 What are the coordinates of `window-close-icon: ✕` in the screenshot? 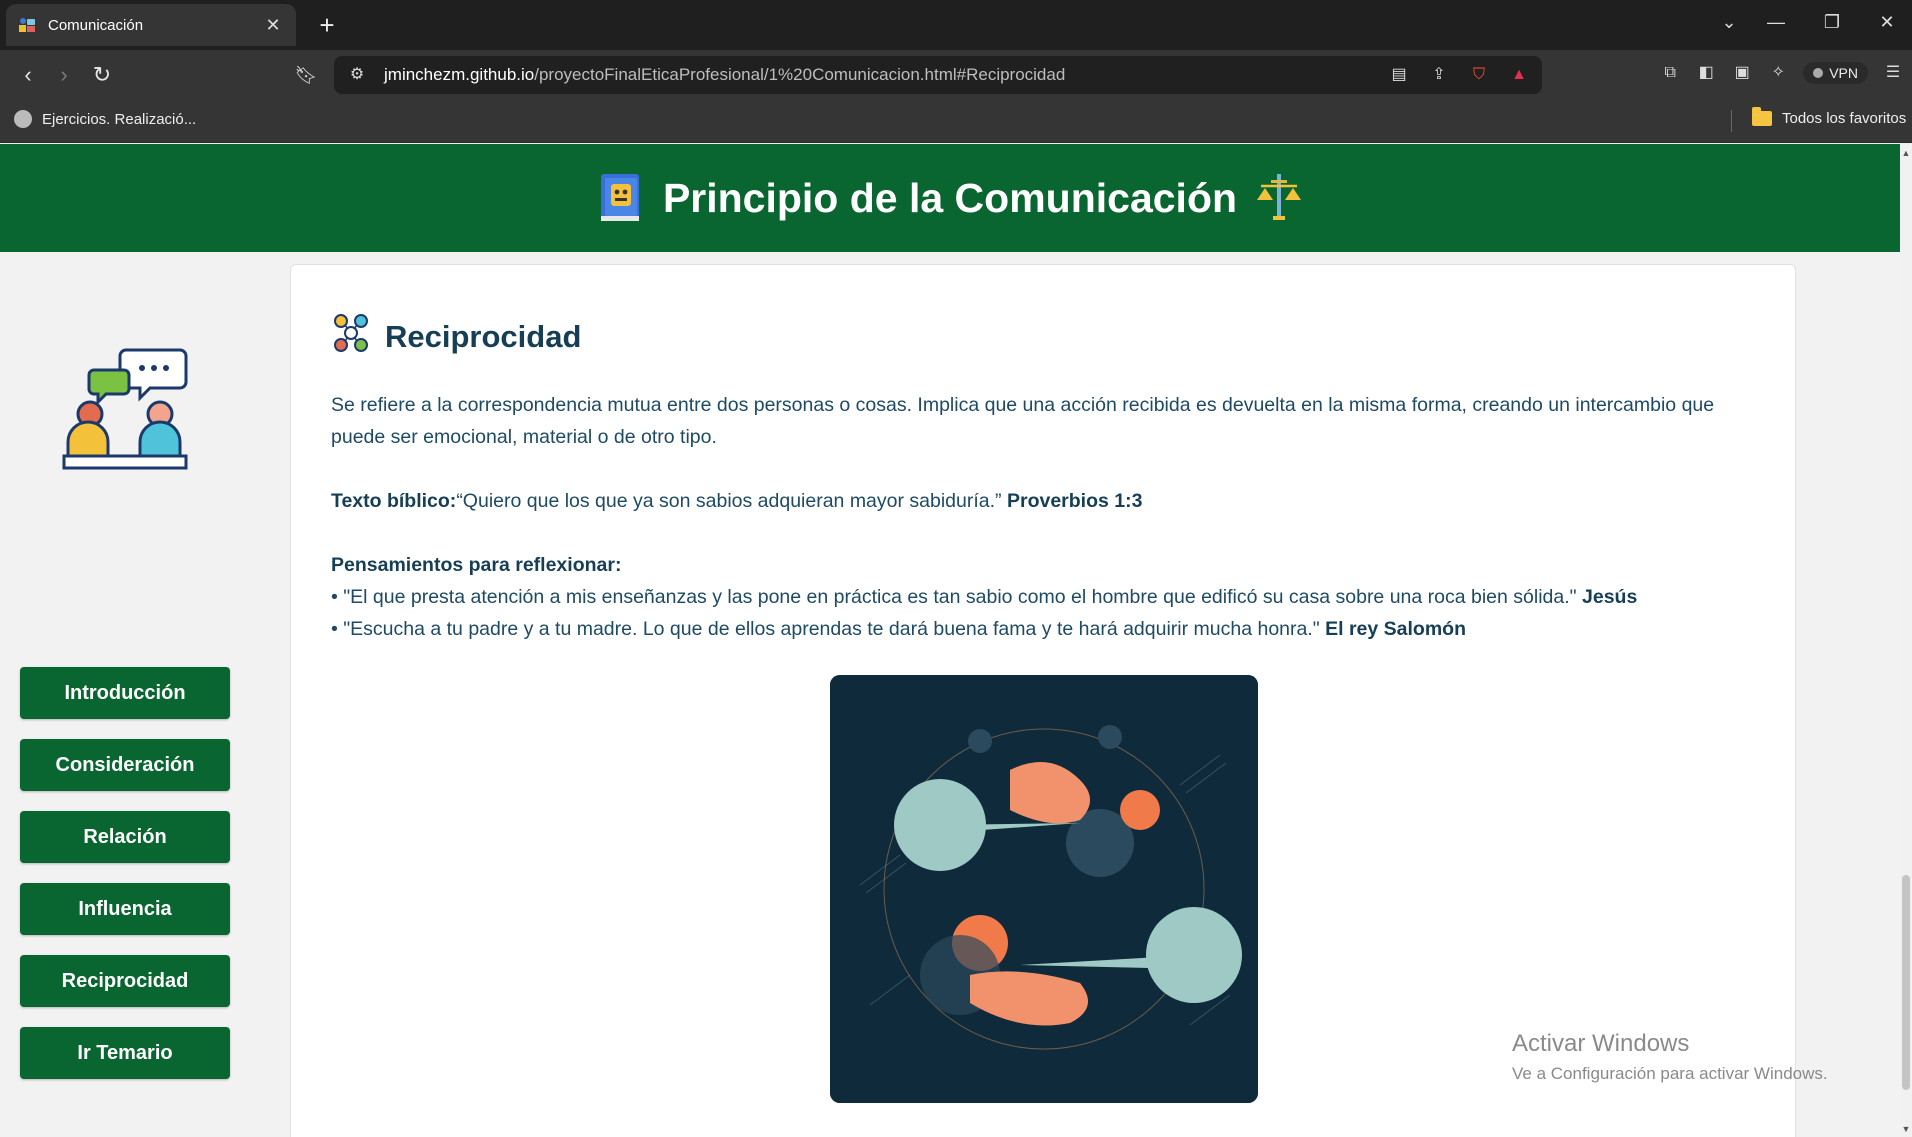 It's located at (1887, 22).